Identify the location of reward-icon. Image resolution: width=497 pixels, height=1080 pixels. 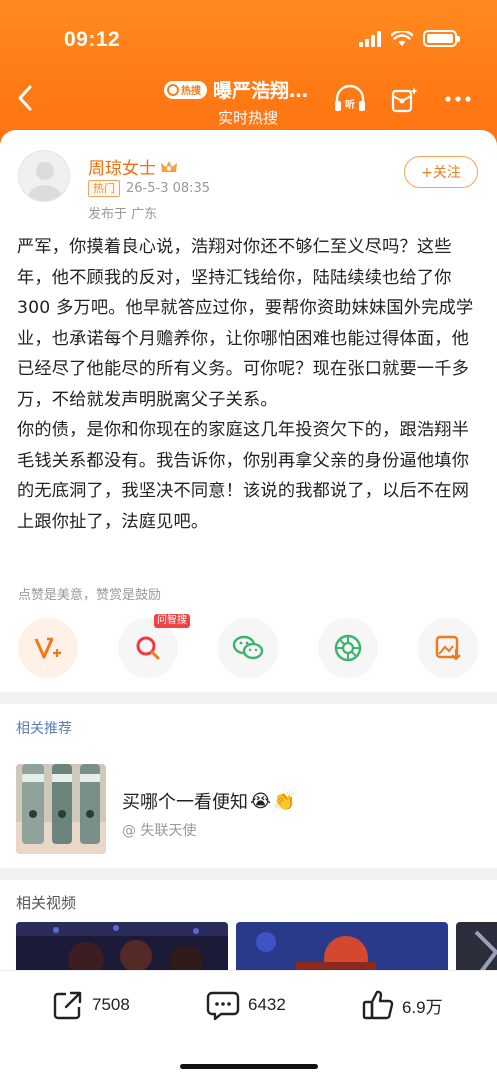
(47, 648).